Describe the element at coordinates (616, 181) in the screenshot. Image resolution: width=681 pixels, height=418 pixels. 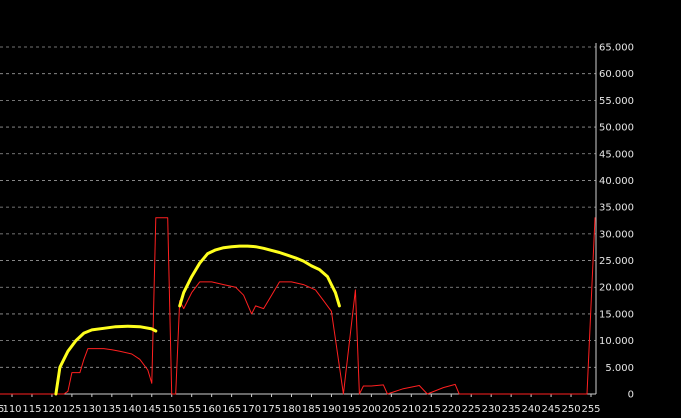
I see `y-tick-label: 40.000` at that location.